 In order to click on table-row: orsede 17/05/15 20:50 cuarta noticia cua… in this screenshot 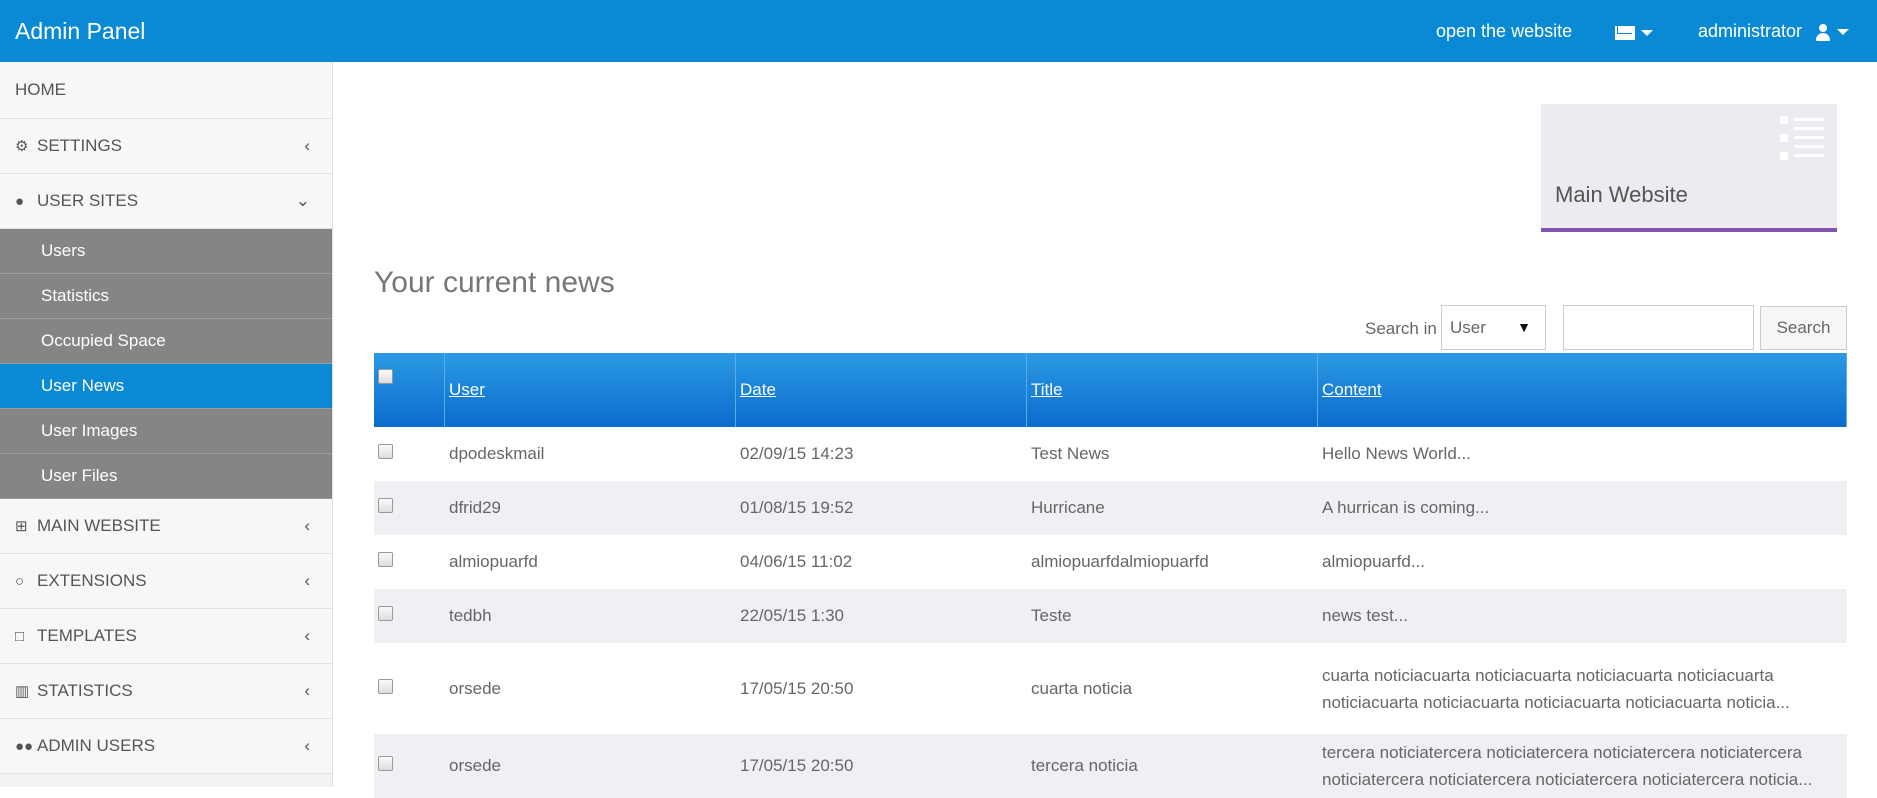, I will do `click(1110, 688)`.